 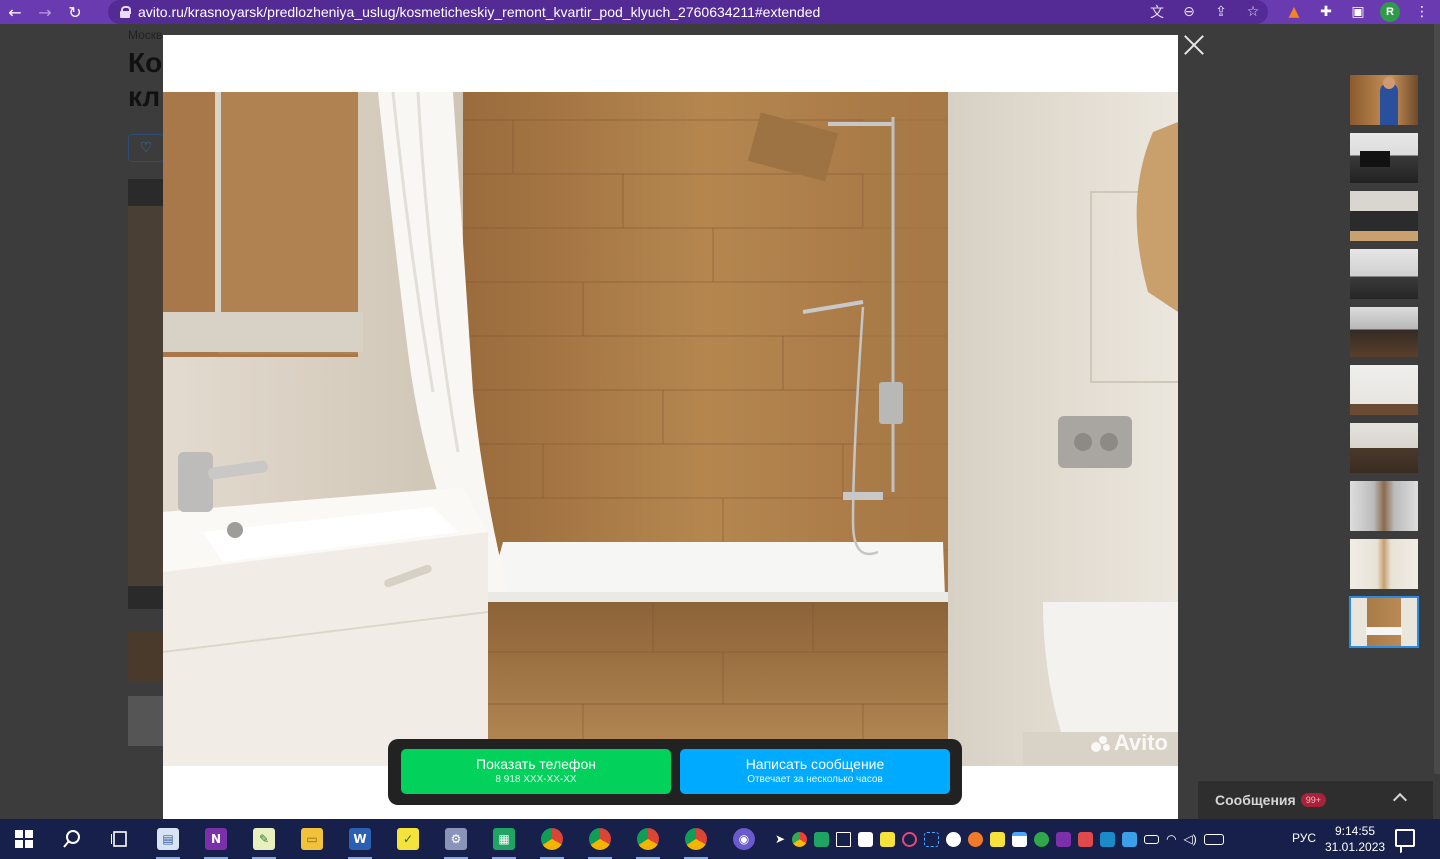 I want to click on back-icon: ←, so click(x=15, y=12).